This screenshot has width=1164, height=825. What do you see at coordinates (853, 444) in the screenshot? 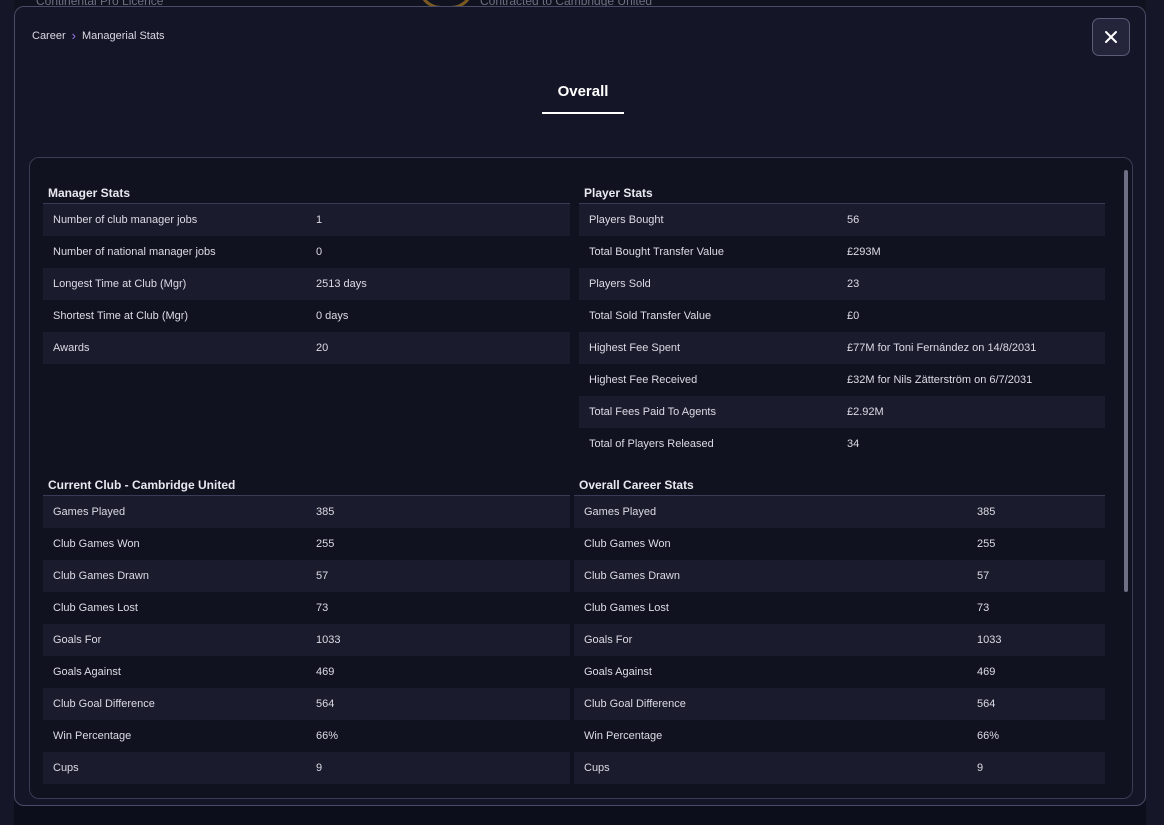
I see `stat-value: 34` at bounding box center [853, 444].